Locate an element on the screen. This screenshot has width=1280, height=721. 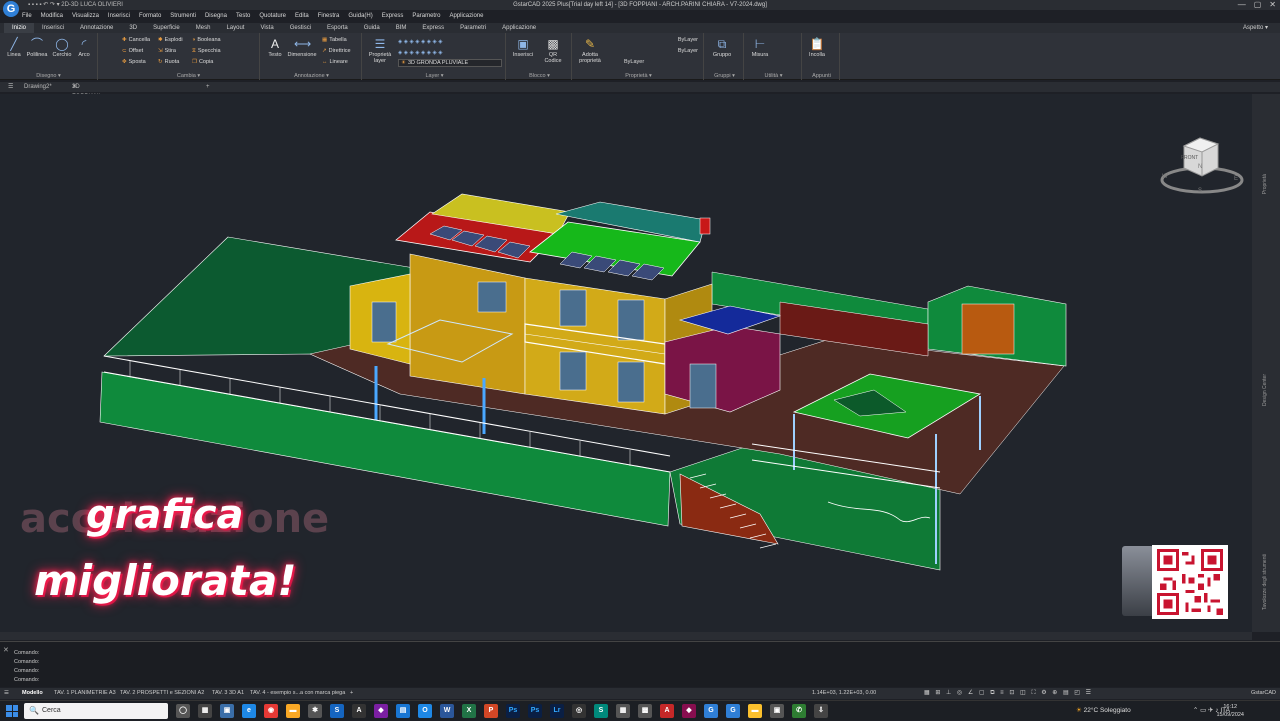
panel-layer-title: Layer ▾ is located at coordinates (434, 76).